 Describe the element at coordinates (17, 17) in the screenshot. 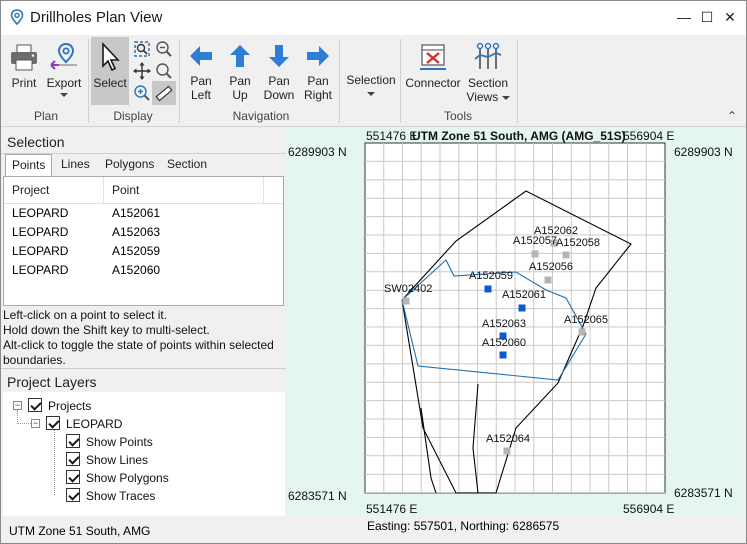

I see `map-pin-icon` at that location.